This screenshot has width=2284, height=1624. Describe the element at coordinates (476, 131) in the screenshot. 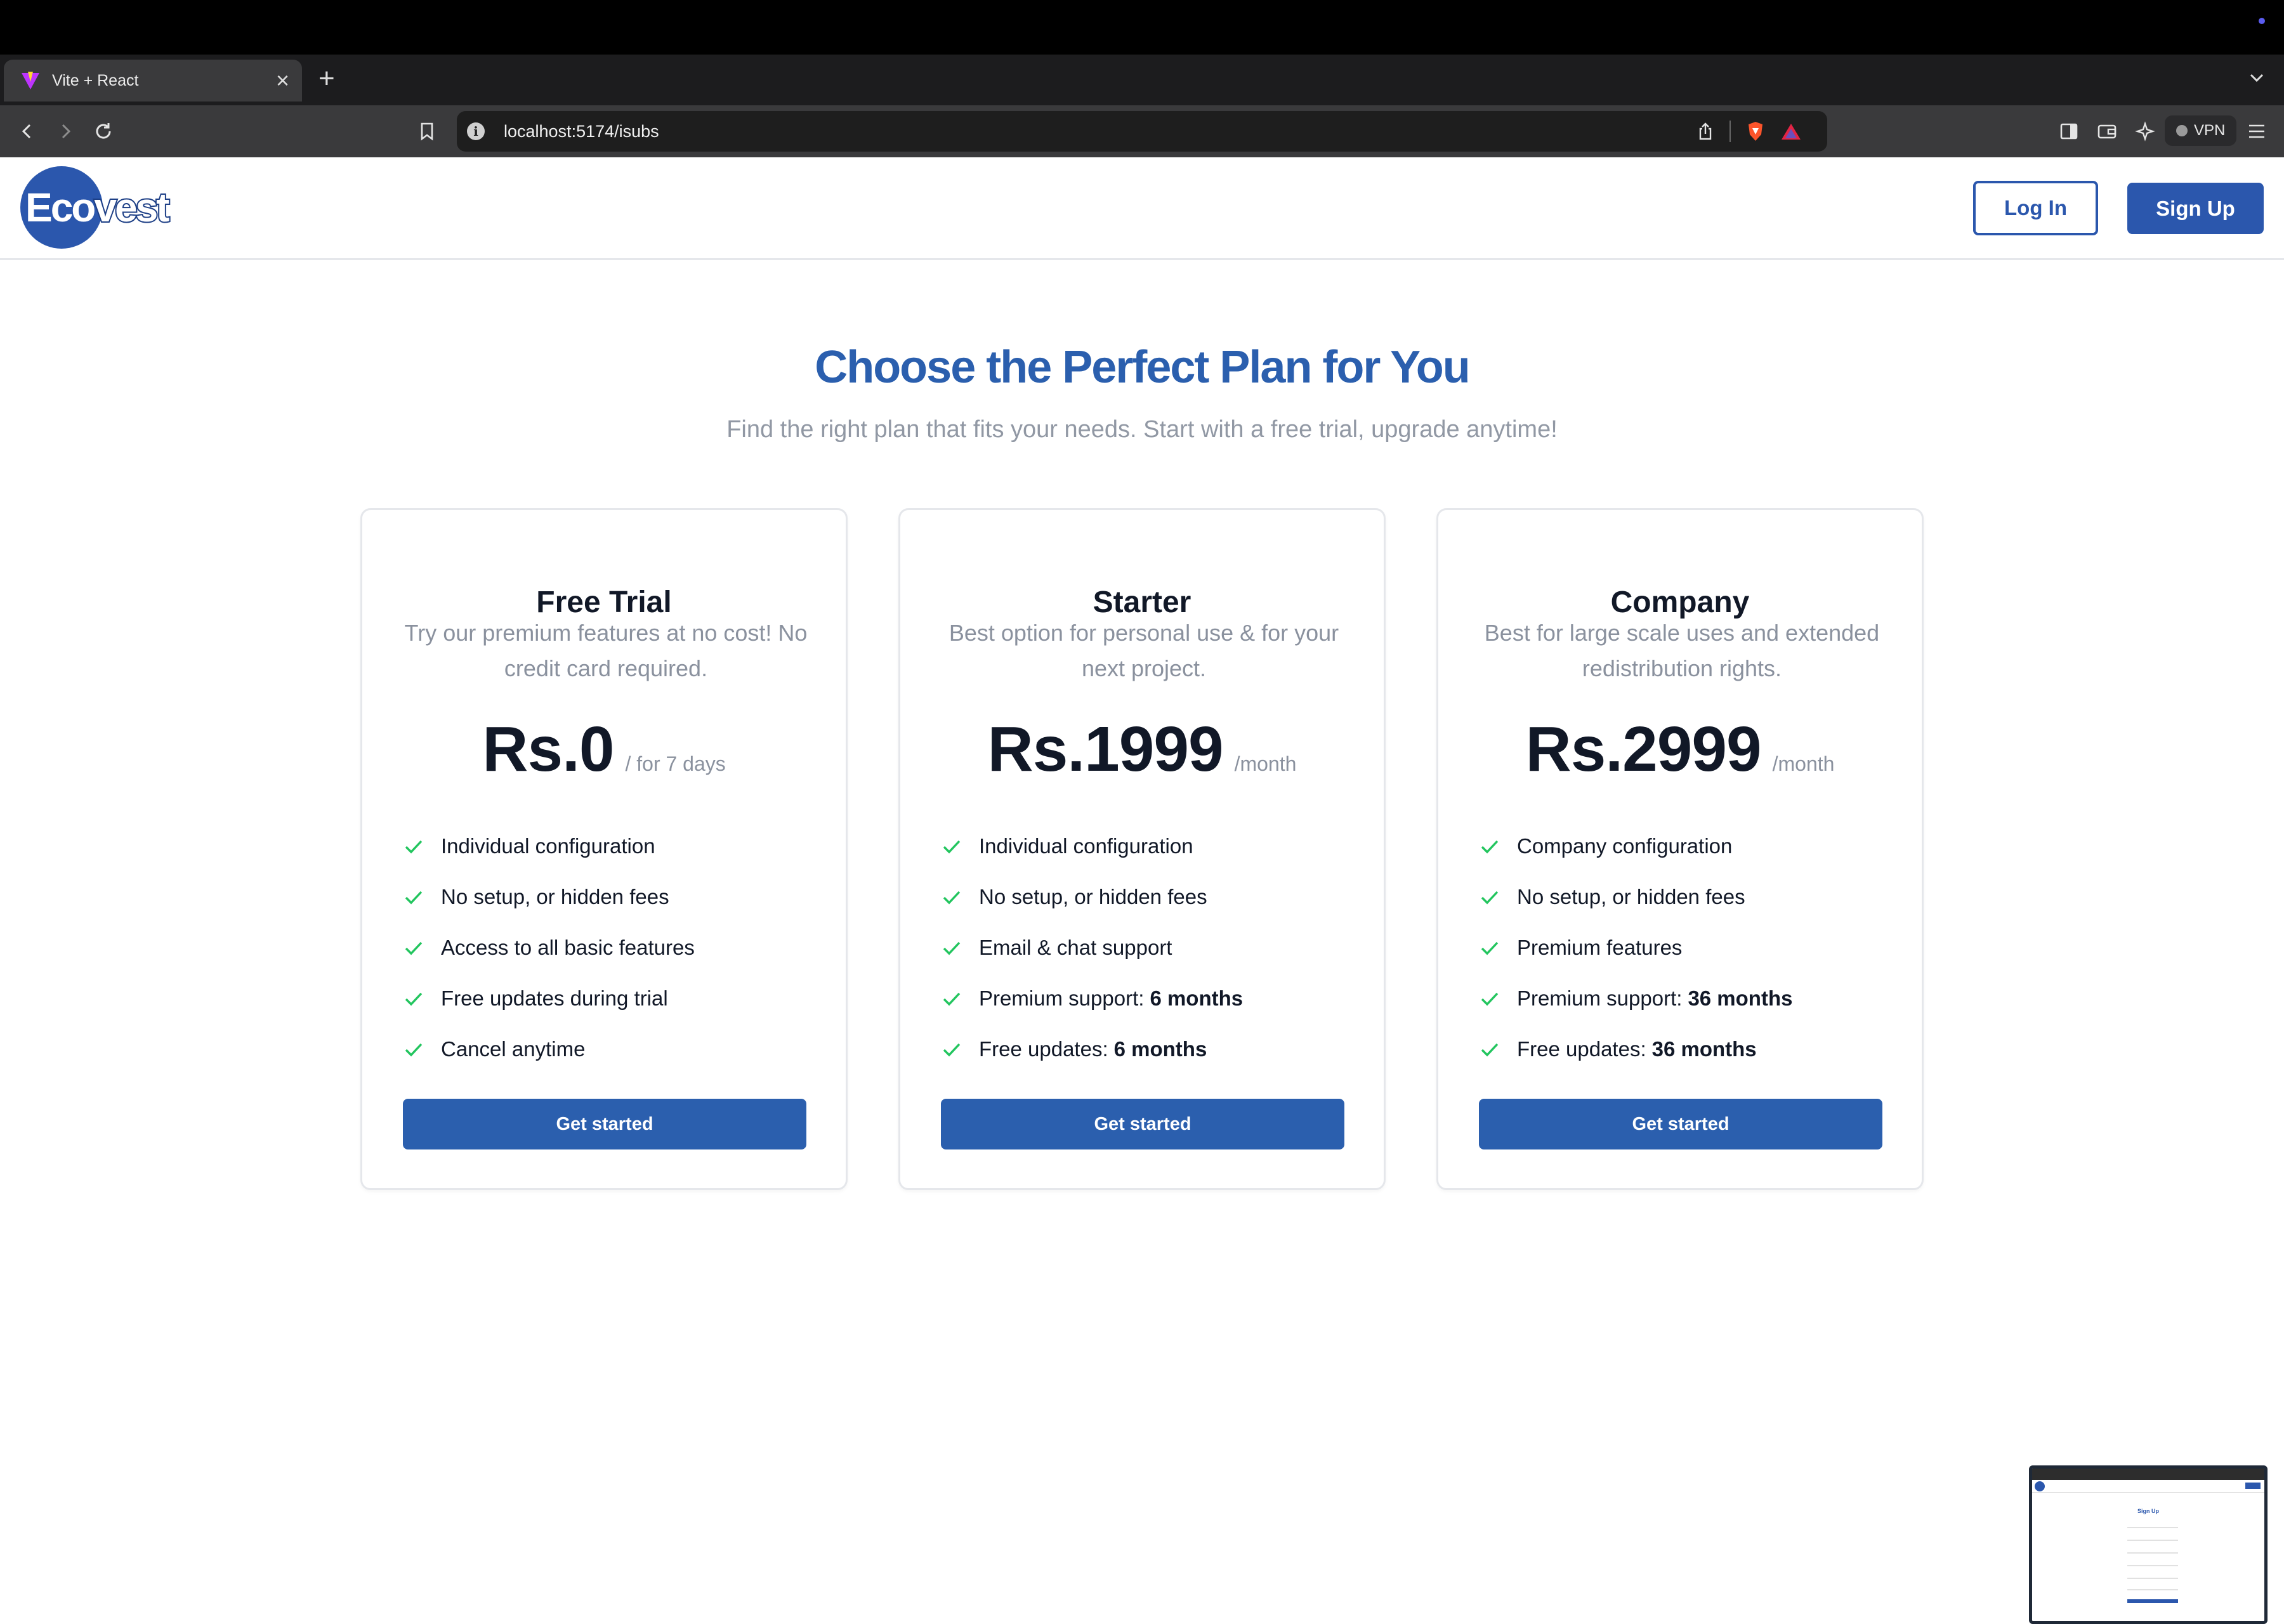

I see `site-info-icon: i` at that location.